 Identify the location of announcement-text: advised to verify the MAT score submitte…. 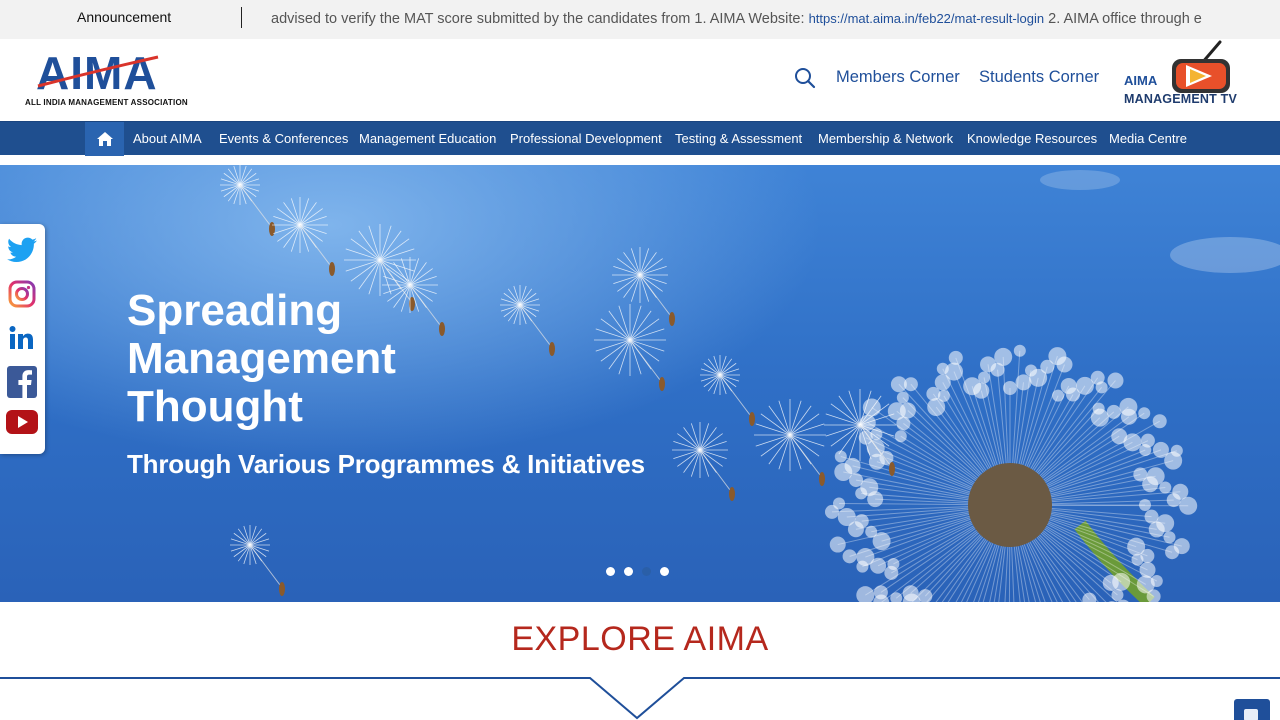
(540, 19).